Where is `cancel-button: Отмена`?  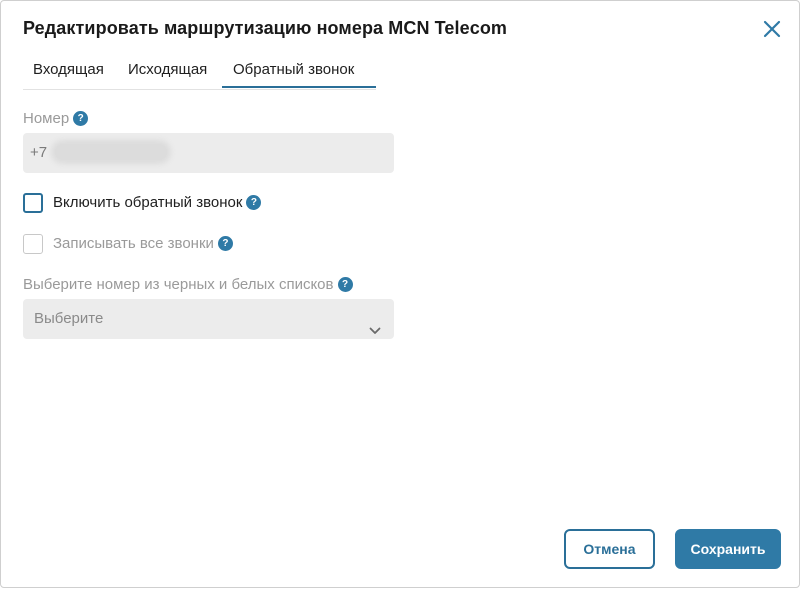 cancel-button: Отмена is located at coordinates (609, 549).